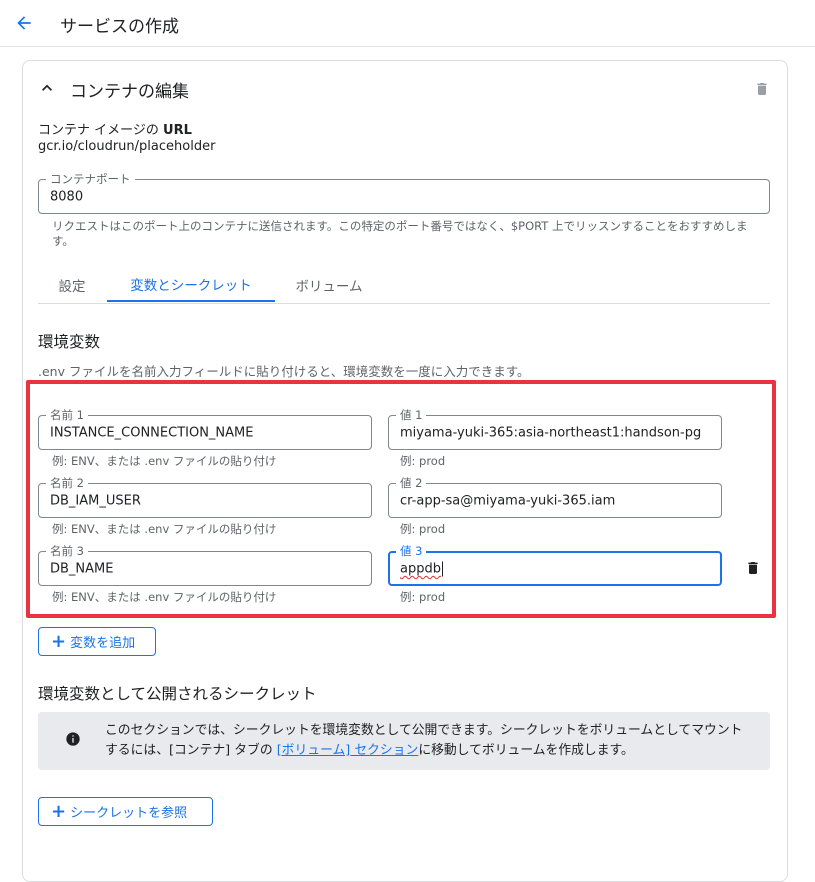  I want to click on trash-icon, so click(762, 89).